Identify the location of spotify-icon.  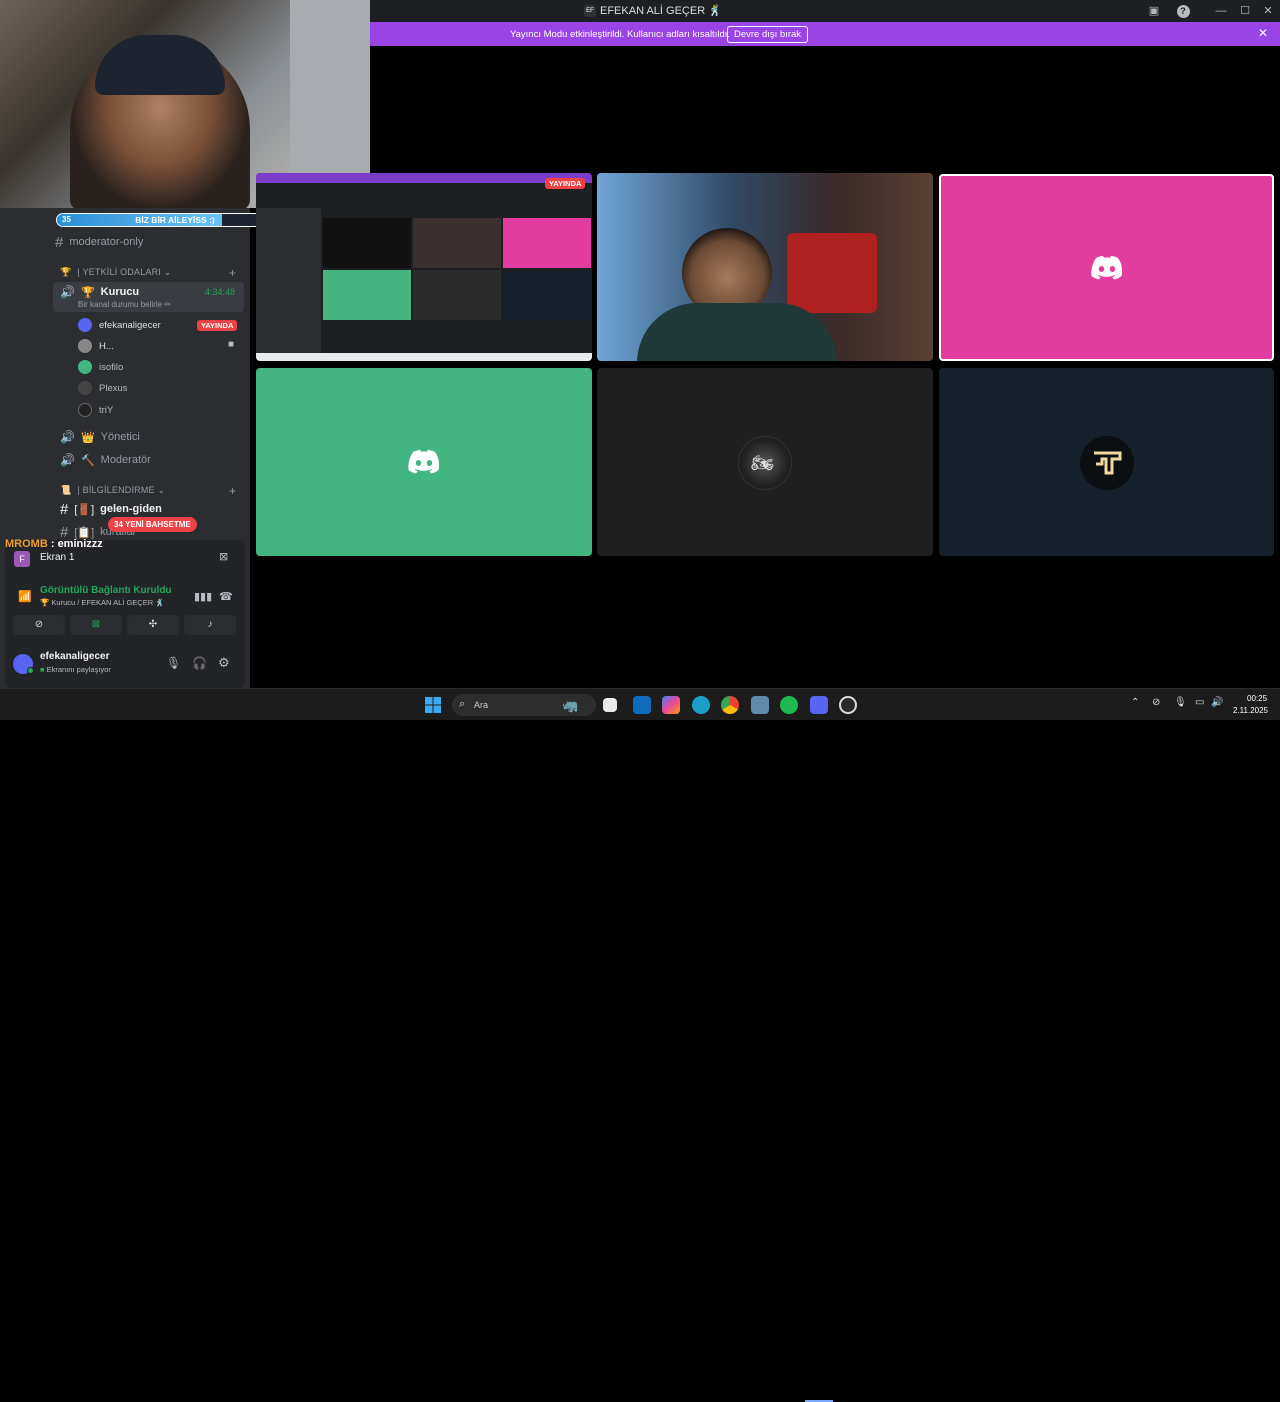
(789, 705).